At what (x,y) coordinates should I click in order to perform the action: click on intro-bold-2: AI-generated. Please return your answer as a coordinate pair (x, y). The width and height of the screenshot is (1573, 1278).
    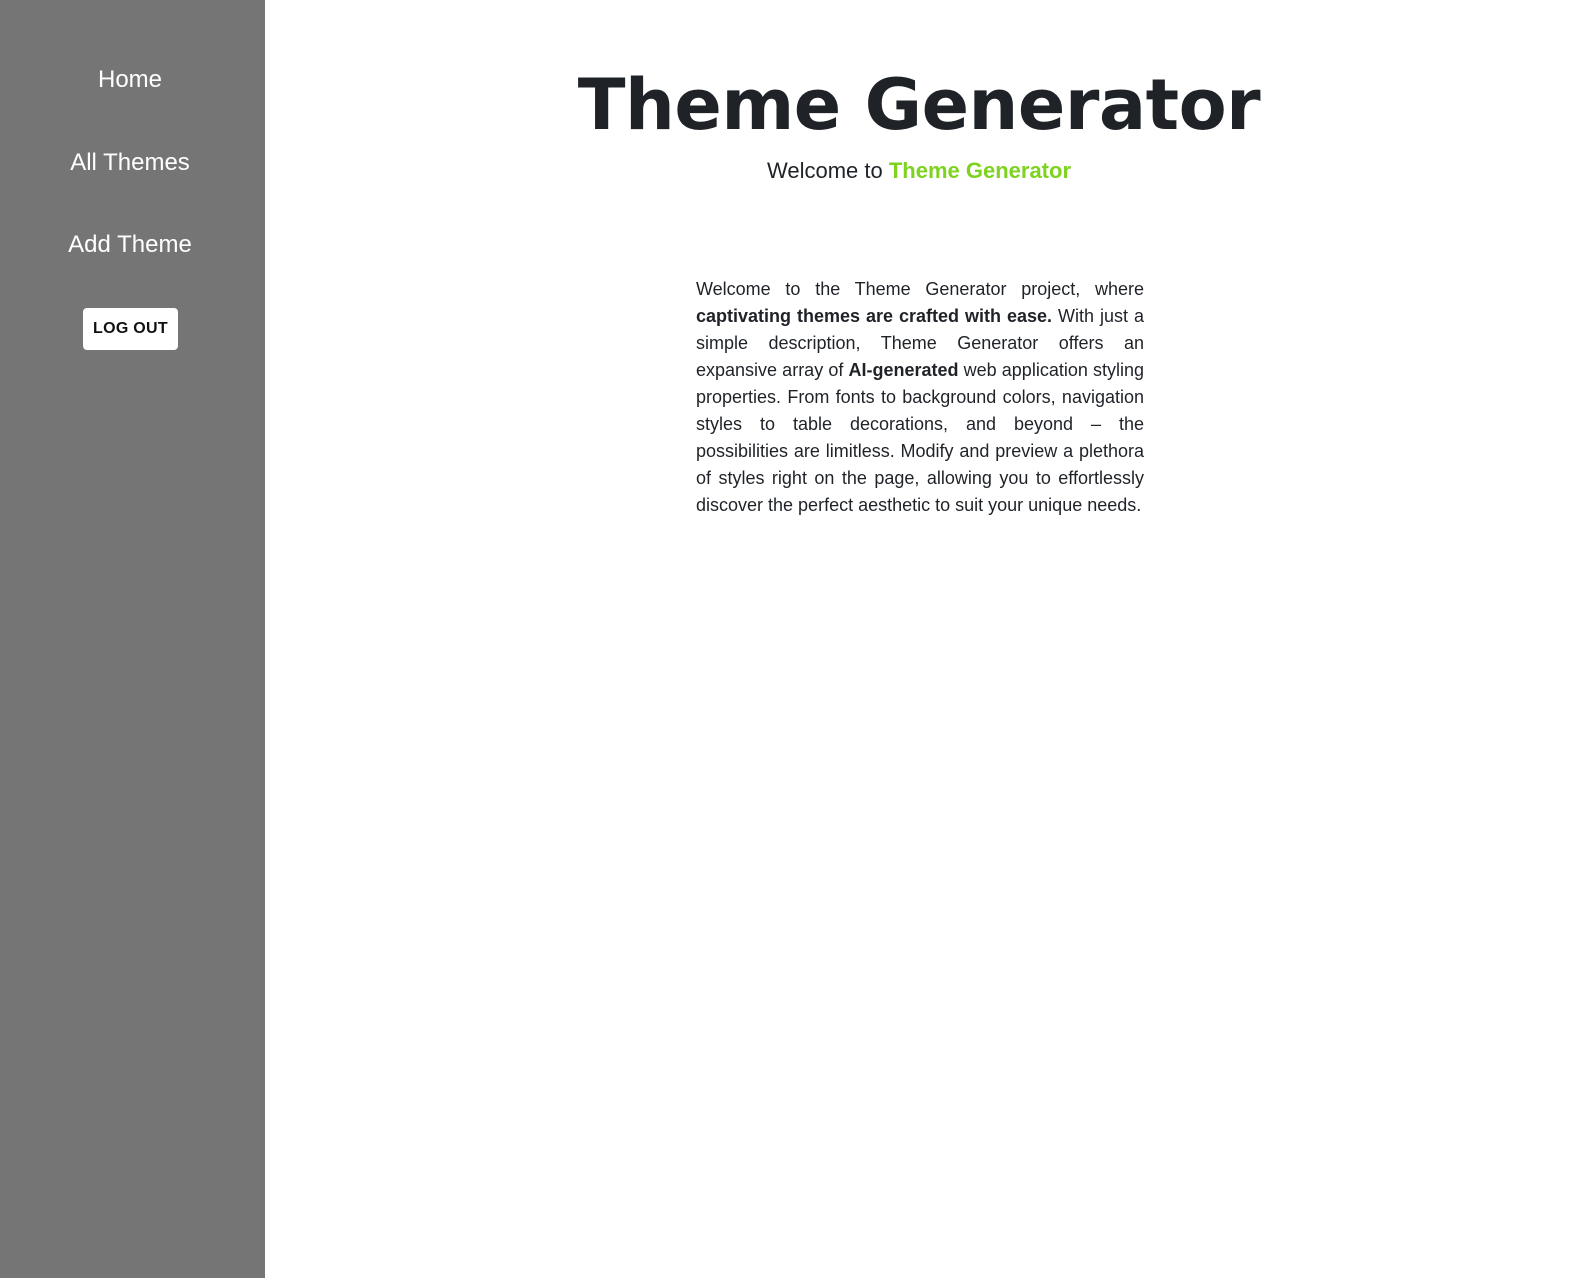
    Looking at the image, I should click on (903, 370).